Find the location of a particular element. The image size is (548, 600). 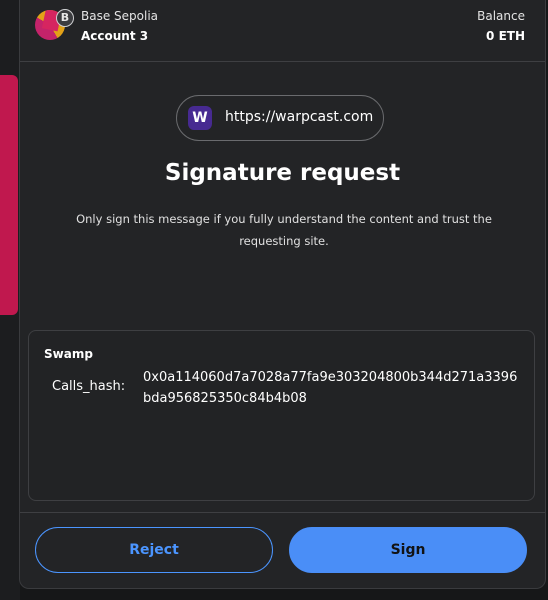

account-name: Account 3 is located at coordinates (115, 36).